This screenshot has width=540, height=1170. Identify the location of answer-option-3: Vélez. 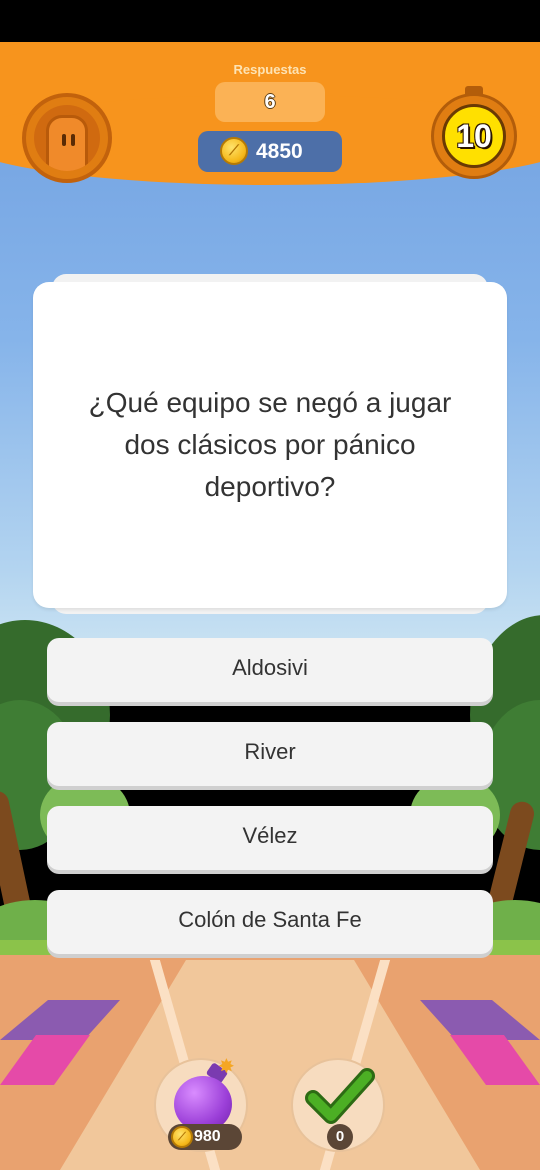
(270, 838).